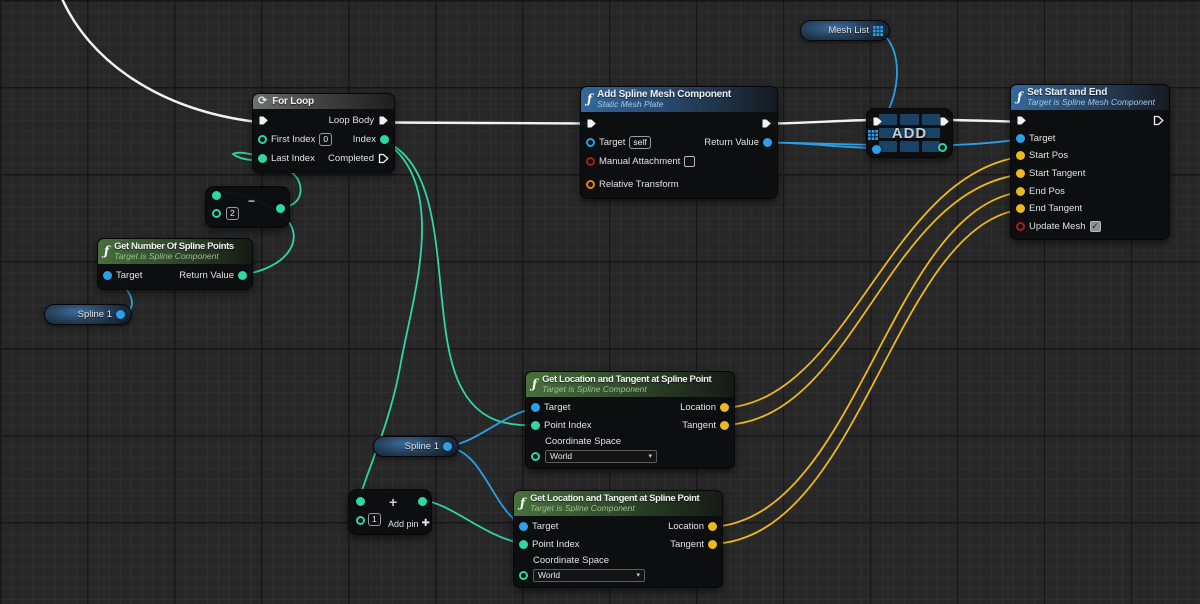 The image size is (1200, 604). Describe the element at coordinates (422, 501) in the screenshot. I see `add-result-pin` at that location.